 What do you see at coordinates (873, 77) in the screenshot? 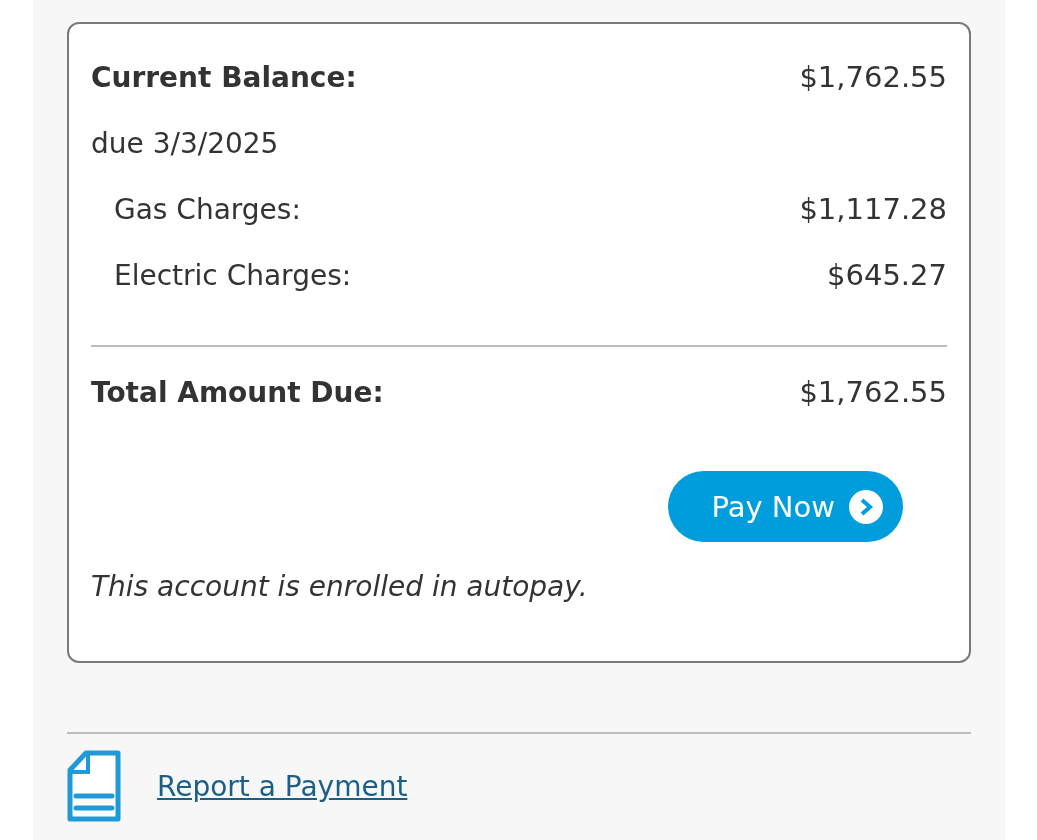
I see `row-amount: $1,762.55` at bounding box center [873, 77].